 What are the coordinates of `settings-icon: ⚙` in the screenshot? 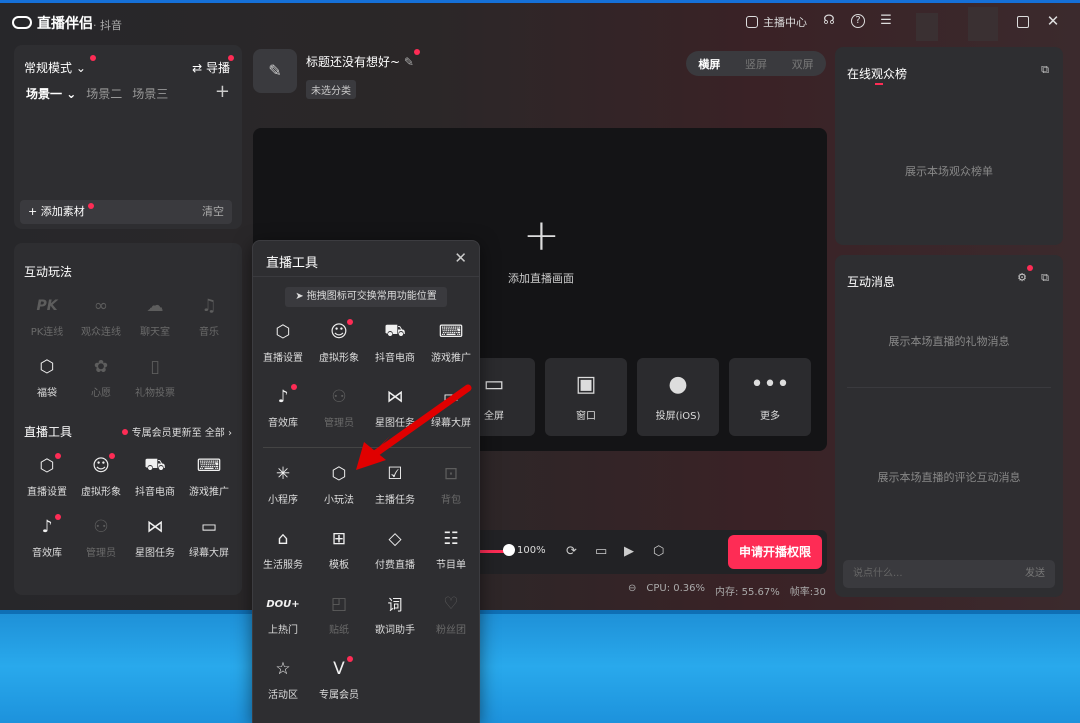 It's located at (1022, 277).